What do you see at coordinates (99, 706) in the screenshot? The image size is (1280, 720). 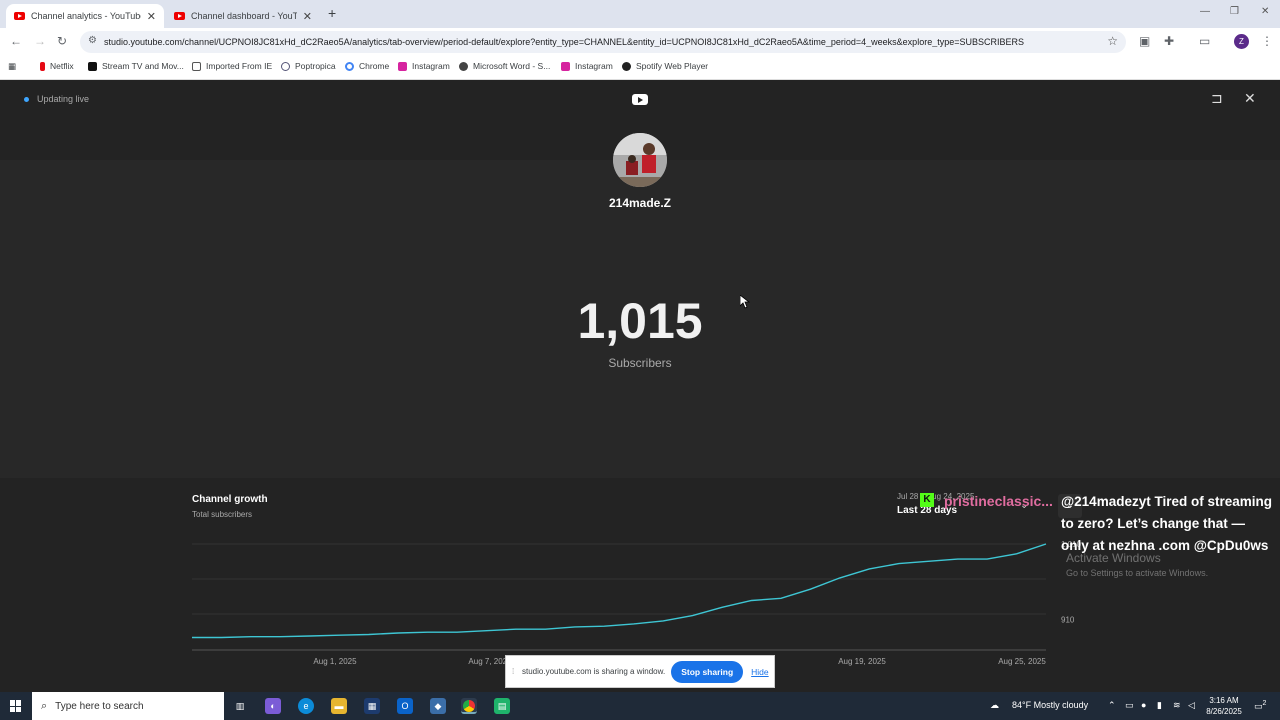 I see `search-placeholder: Type here to search` at bounding box center [99, 706].